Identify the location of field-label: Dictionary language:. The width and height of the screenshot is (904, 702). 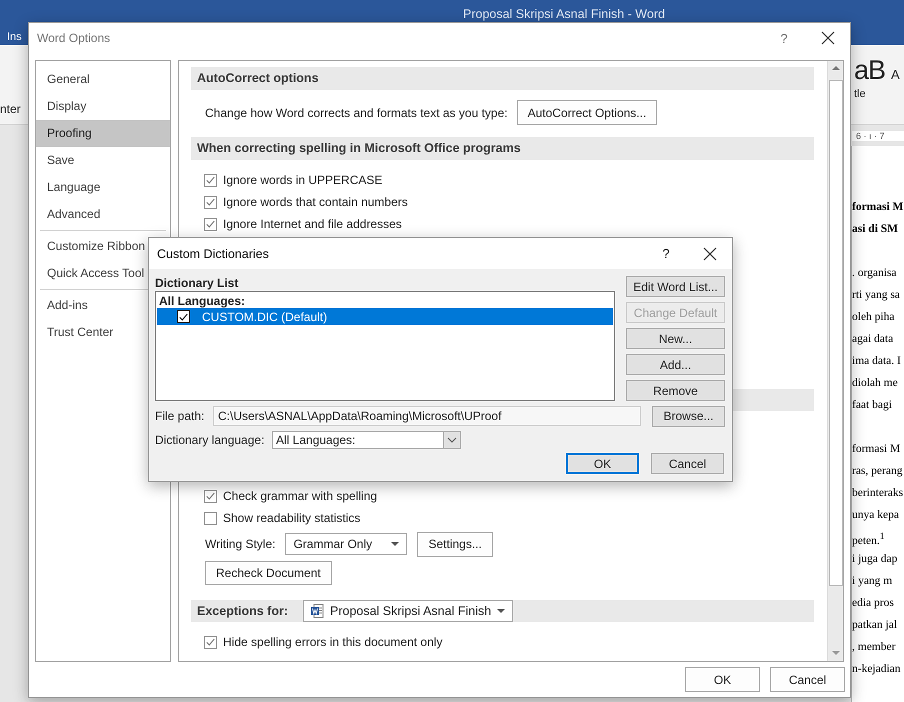
(210, 440).